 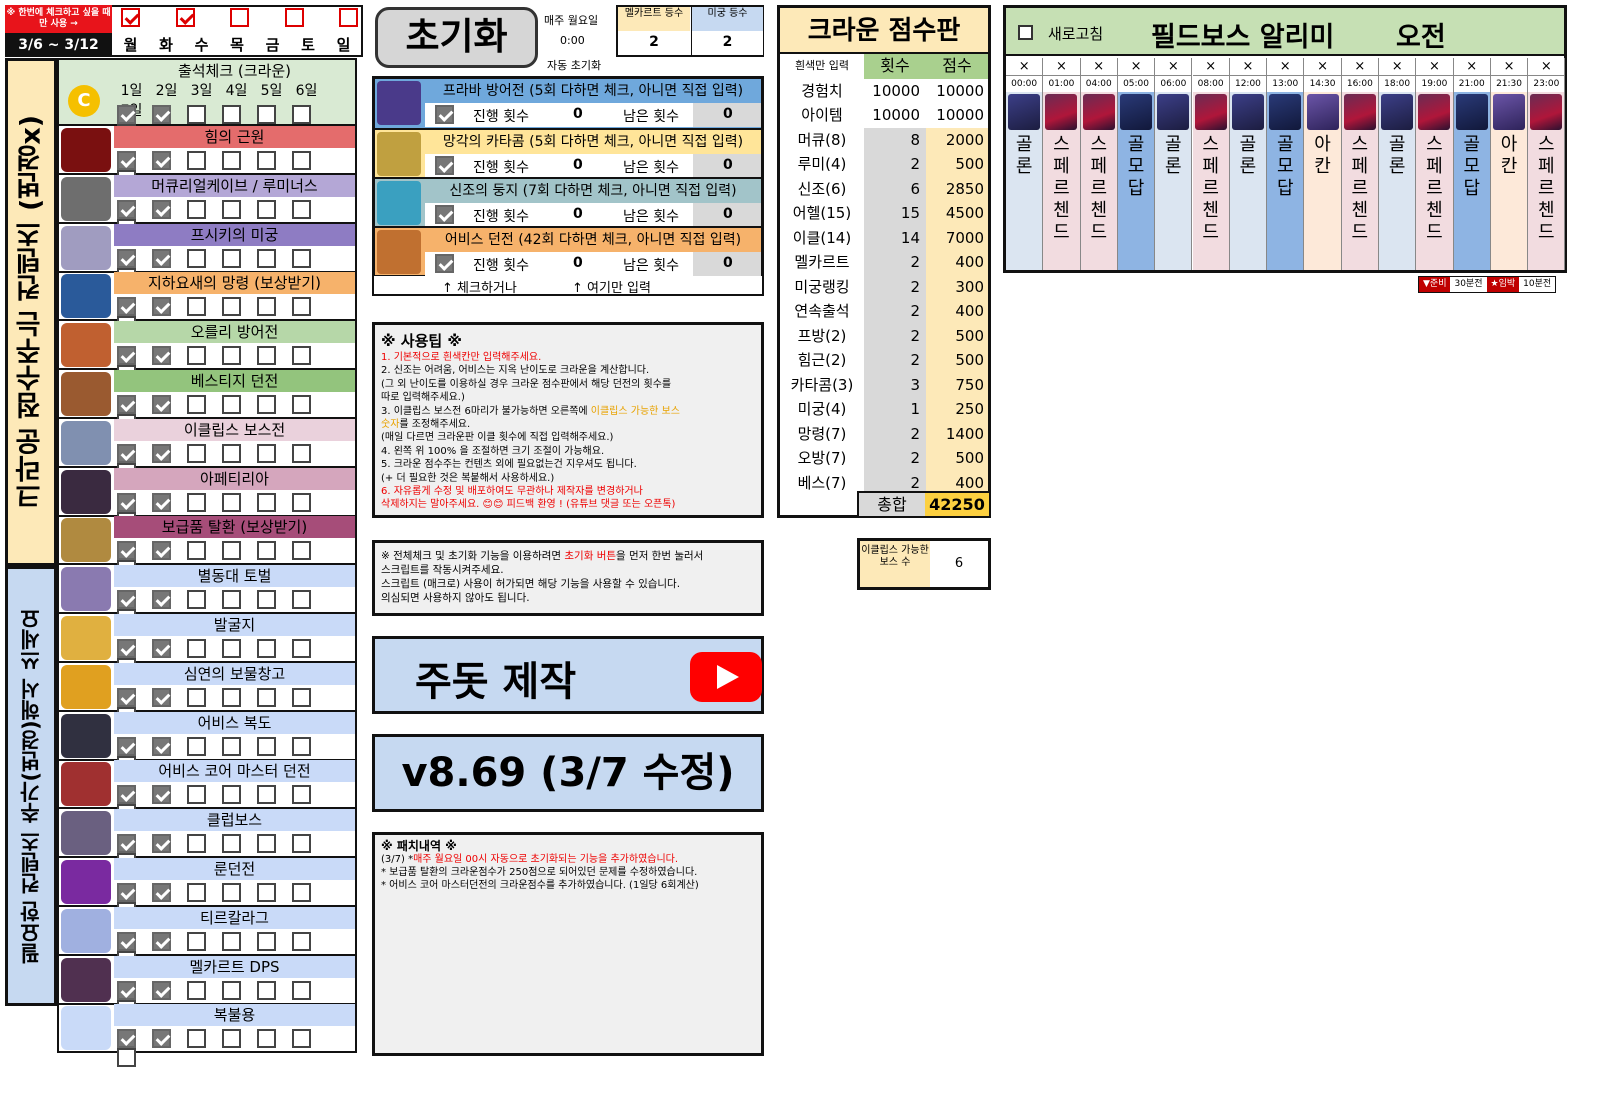 What do you see at coordinates (726, 677) in the screenshot?
I see `youtube-icon` at bounding box center [726, 677].